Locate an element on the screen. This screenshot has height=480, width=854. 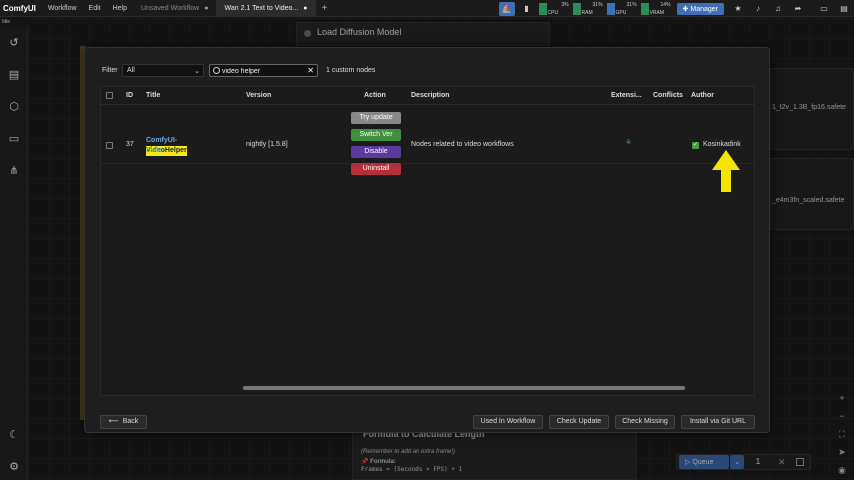
row-author: Kosinkadink is located at coordinates (722, 144).